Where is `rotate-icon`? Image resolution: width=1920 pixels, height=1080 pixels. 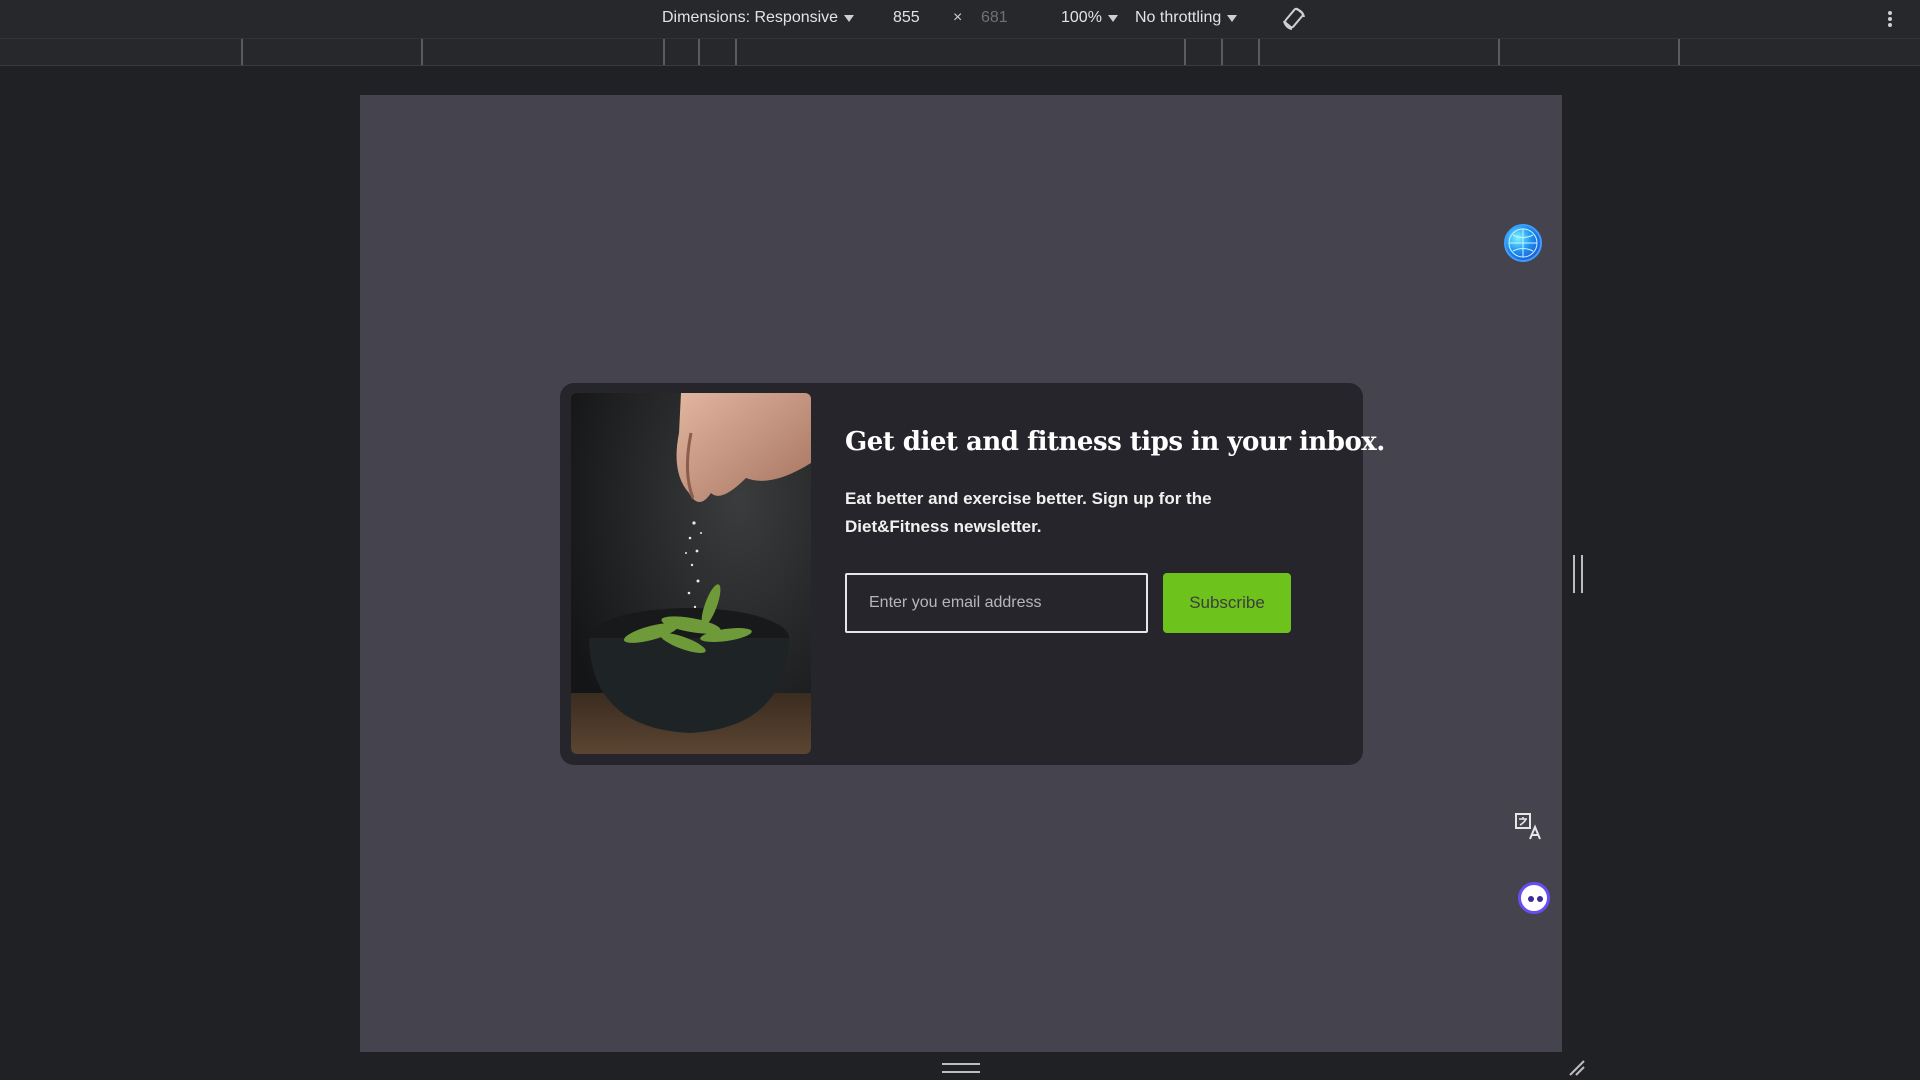 rotate-icon is located at coordinates (1294, 19).